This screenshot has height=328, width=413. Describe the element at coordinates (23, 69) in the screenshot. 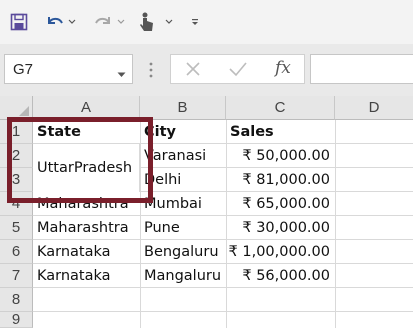

I see `name-box-value: G7` at that location.